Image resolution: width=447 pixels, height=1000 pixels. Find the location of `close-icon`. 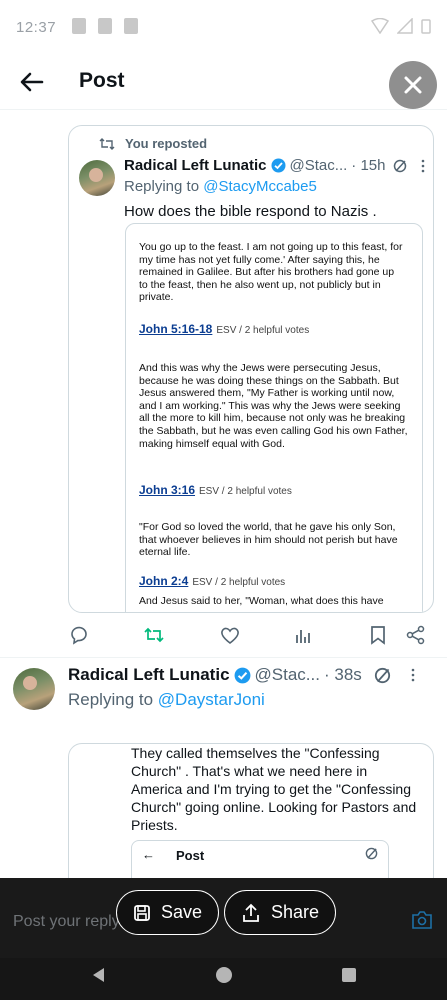

close-icon is located at coordinates (413, 85).